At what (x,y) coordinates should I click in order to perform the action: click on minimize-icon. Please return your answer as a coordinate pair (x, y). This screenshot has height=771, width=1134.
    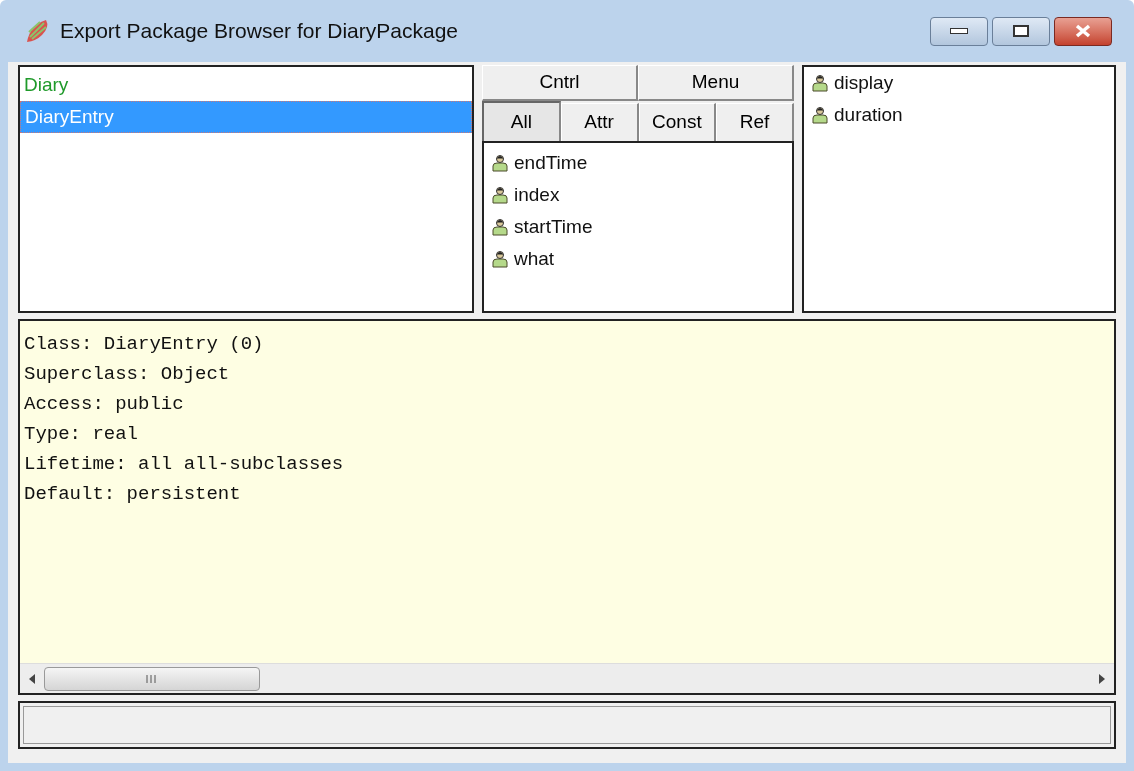
    Looking at the image, I should click on (959, 31).